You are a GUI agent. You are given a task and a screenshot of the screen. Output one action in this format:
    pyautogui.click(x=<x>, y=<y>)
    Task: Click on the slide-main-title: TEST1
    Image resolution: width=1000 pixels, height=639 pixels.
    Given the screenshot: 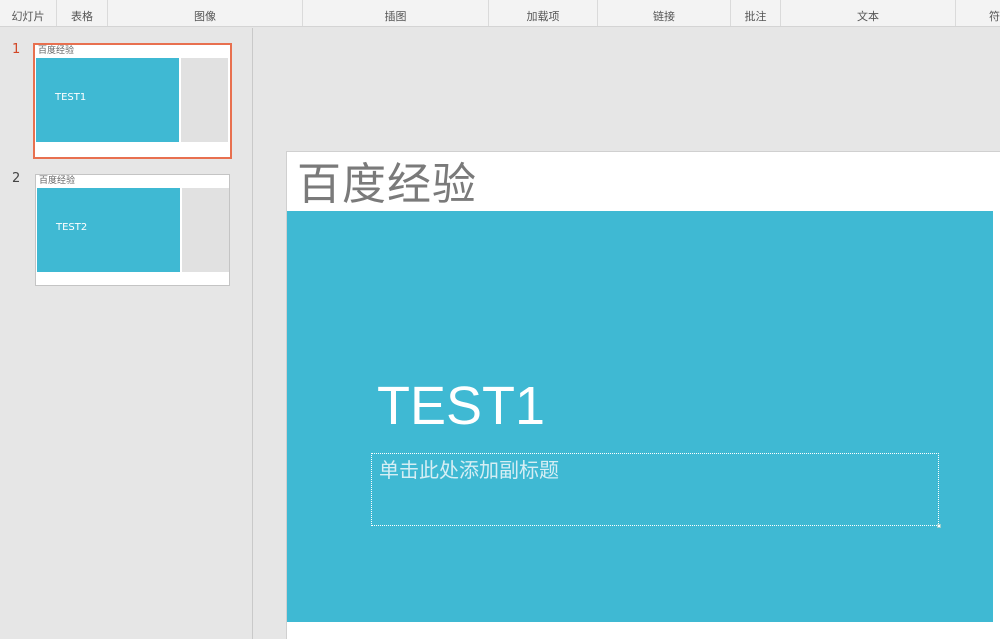 What is the action you would take?
    pyautogui.click(x=461, y=406)
    